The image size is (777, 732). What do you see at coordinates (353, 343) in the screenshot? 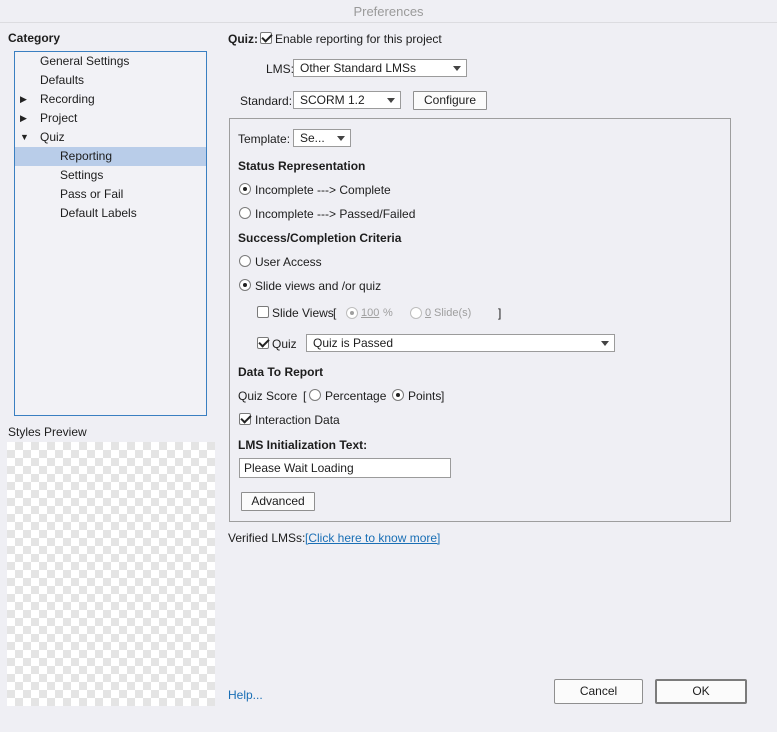
I see `quiz-condition-value: Quiz is Passed` at bounding box center [353, 343].